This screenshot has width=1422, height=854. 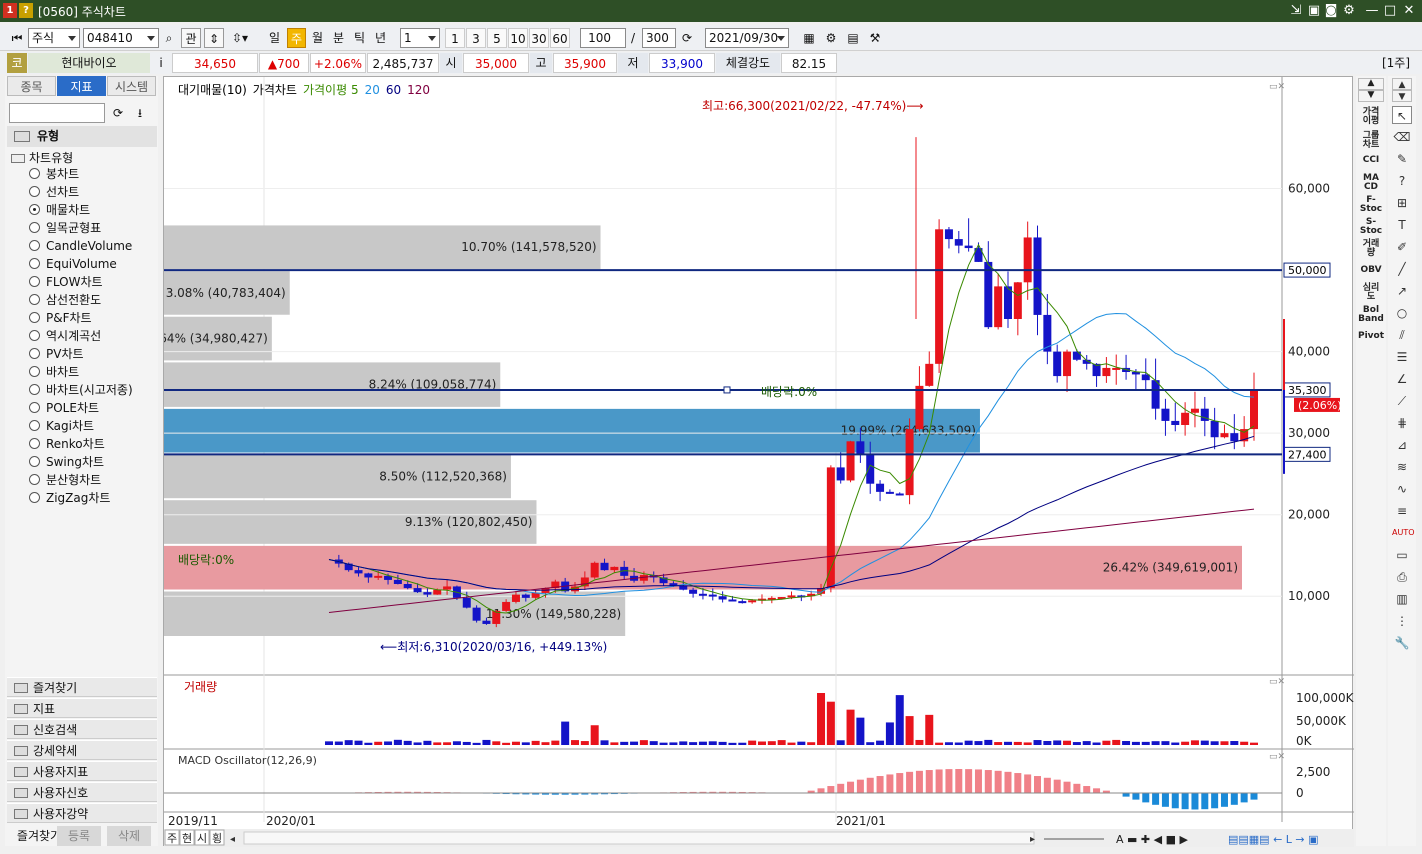 I want to click on interval-4: 30, so click(x=539, y=38).